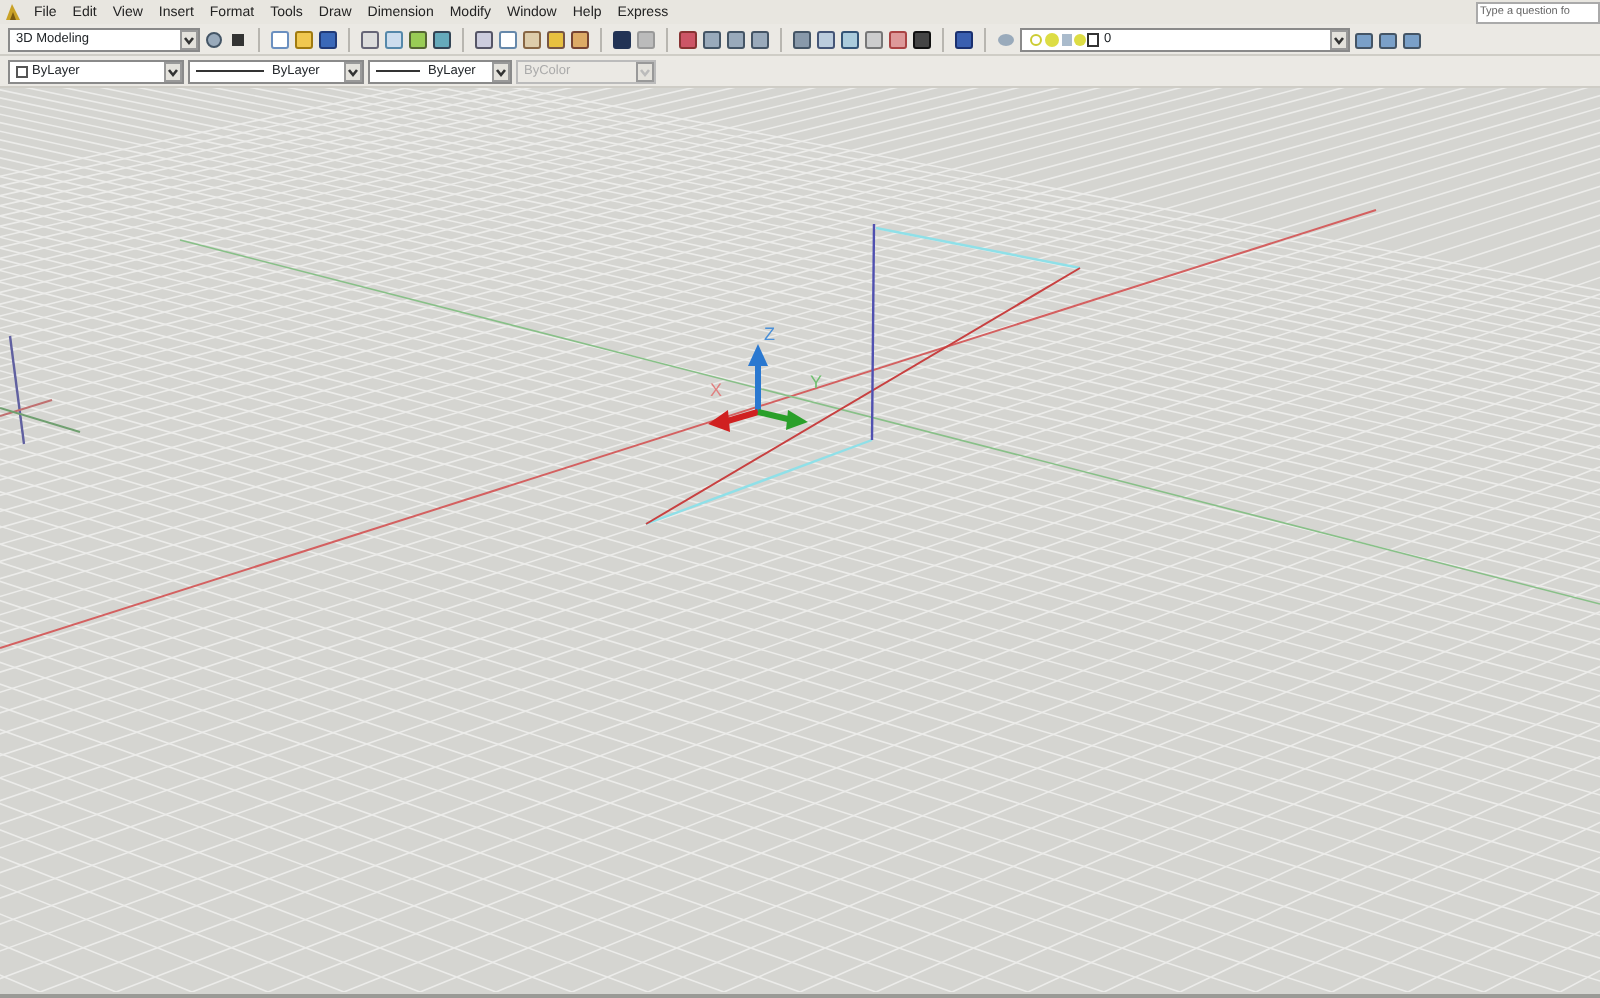 The image size is (1600, 998). What do you see at coordinates (716, 390) in the screenshot?
I see `axis-label: X` at bounding box center [716, 390].